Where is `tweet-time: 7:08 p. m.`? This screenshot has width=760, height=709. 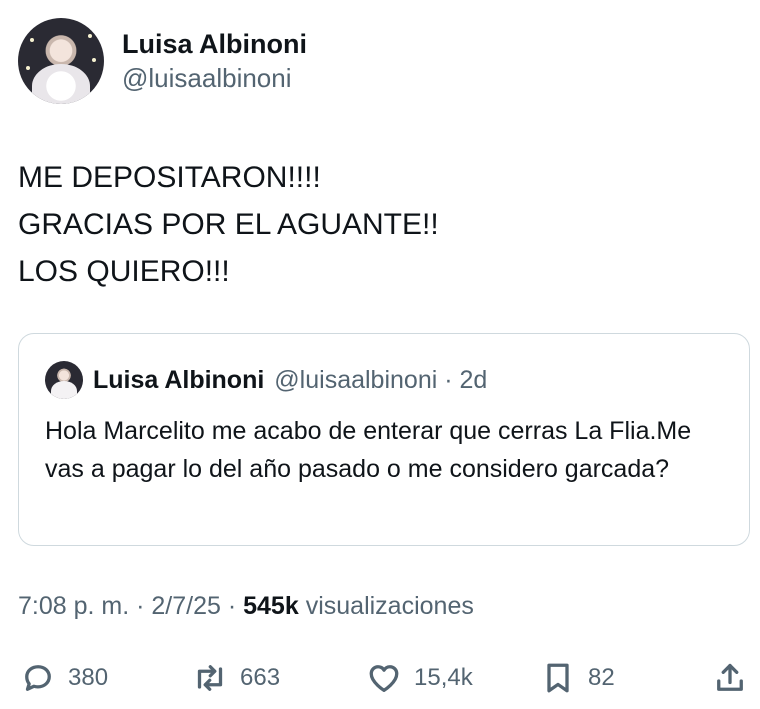 tweet-time: 7:08 p. m. is located at coordinates (73, 606).